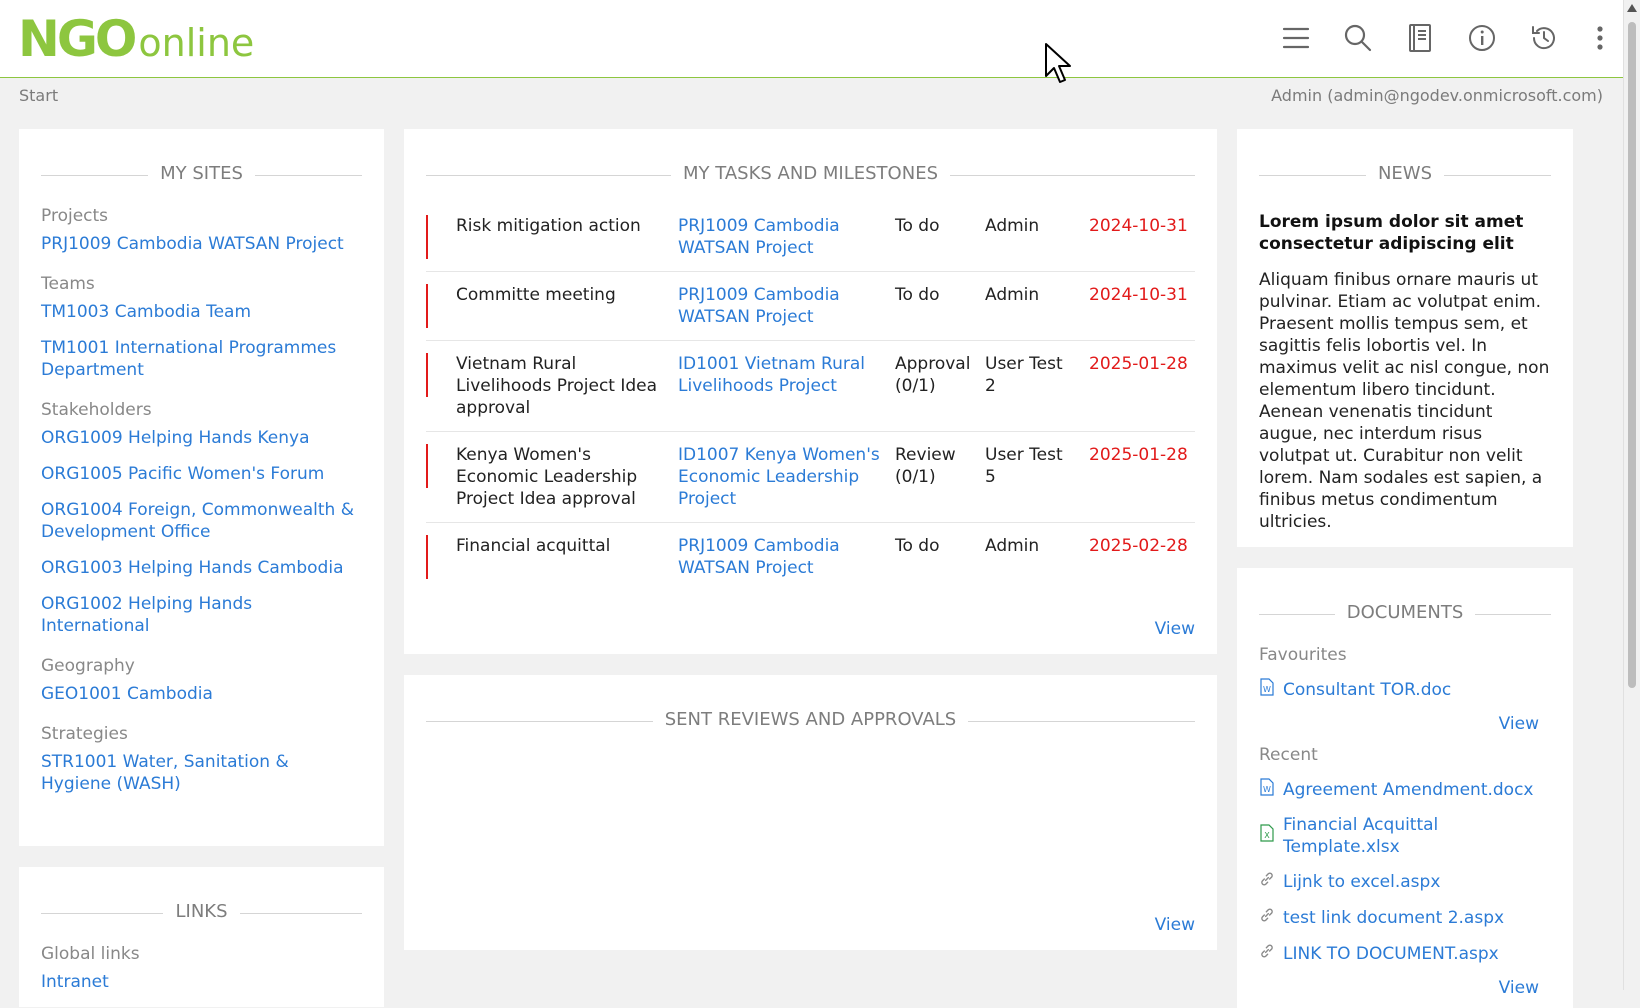  Describe the element at coordinates (84, 734) in the screenshot. I see `sites-group-label: Strategies` at that location.